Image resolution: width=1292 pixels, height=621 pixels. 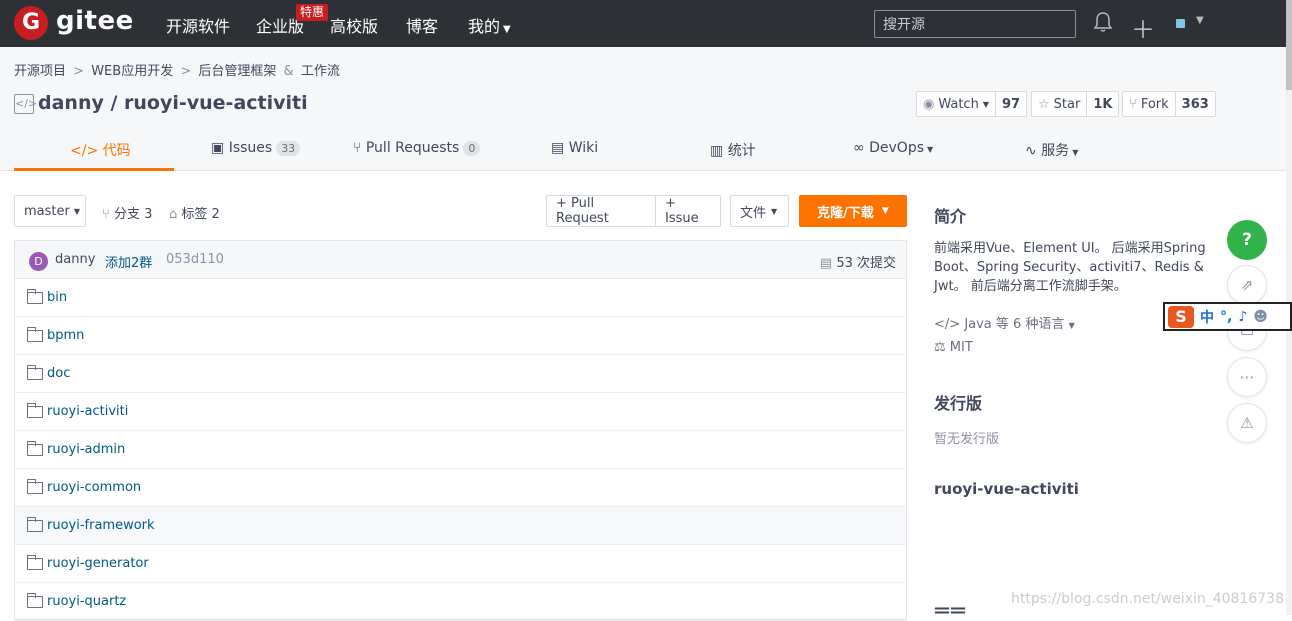 I want to click on latest-commit: D danny 添加2群 053d110 ▤ 53 次提交, so click(x=460, y=260).